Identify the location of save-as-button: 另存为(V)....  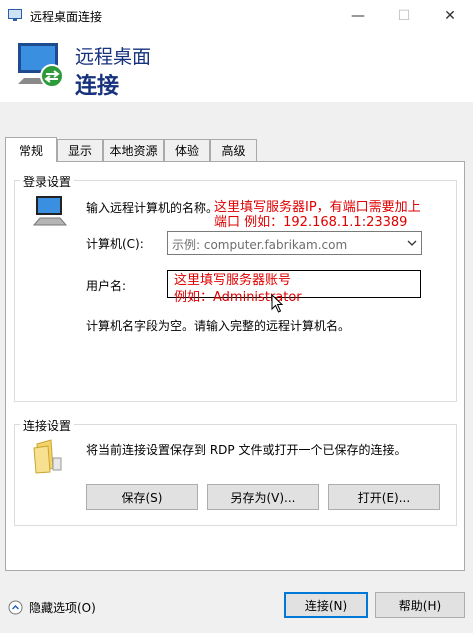
(263, 497).